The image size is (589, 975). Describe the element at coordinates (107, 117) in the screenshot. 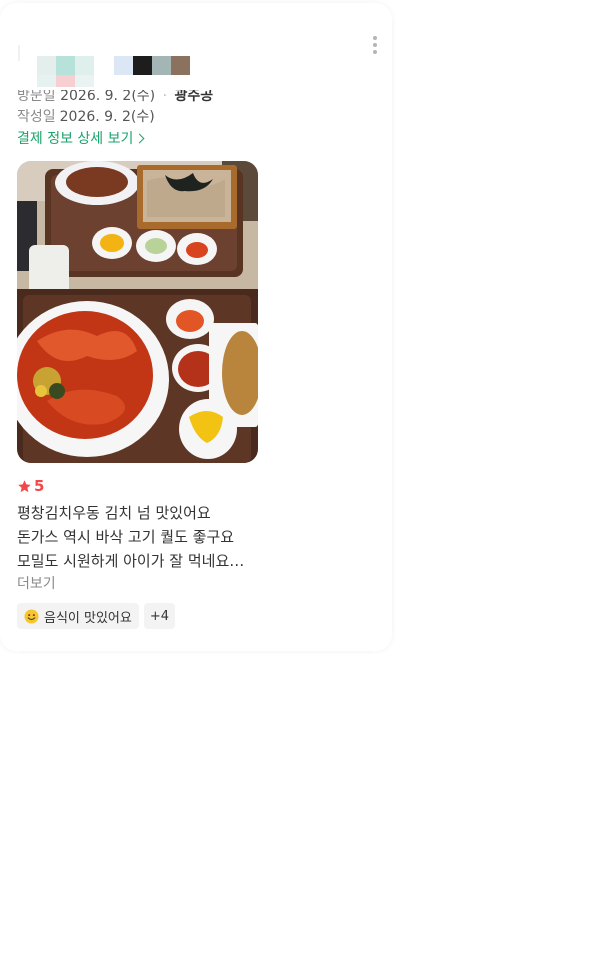

I see `written-date-value: 2026. 9. 2(수)` at that location.